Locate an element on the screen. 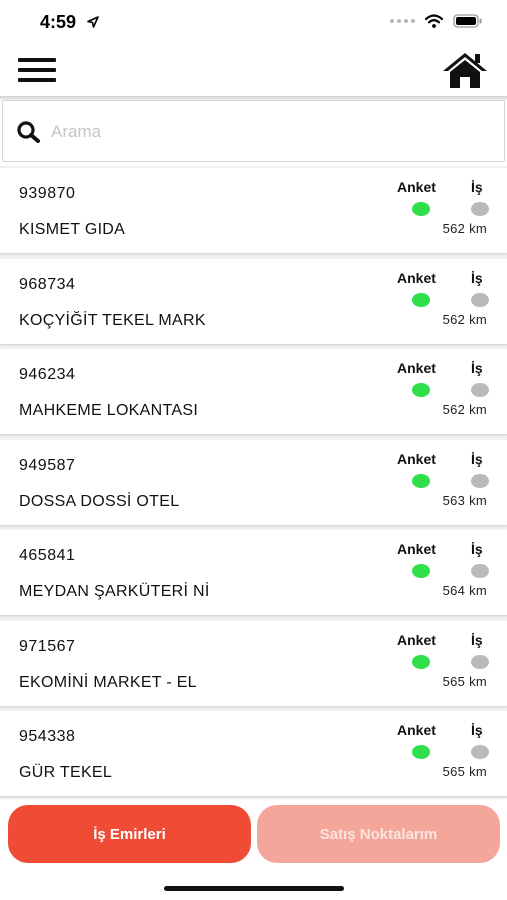  bottom-tab-bar: İş Emirleri Satış Noktalarım is located at coordinates (253, 849).